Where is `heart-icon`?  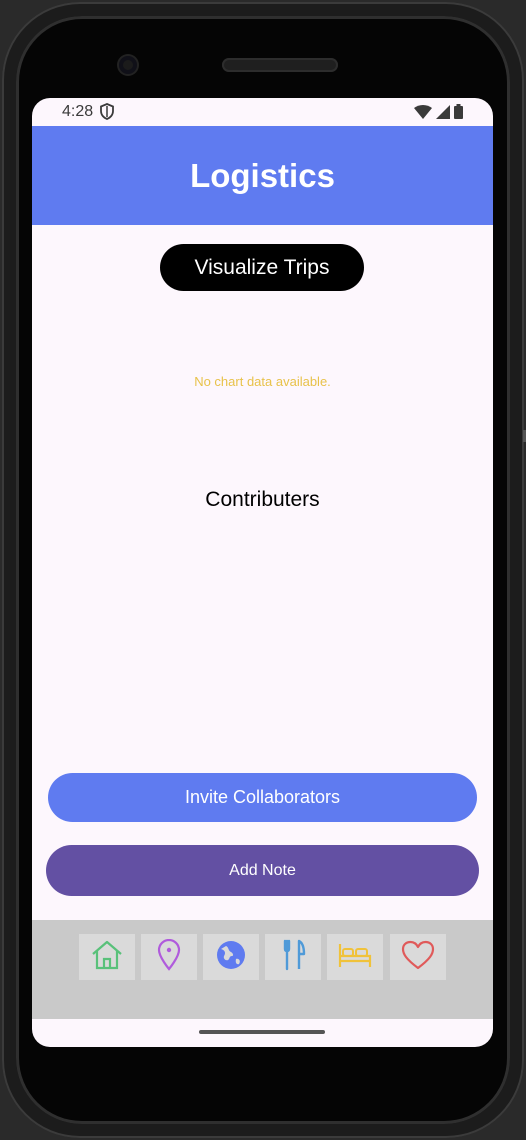
heart-icon is located at coordinates (418, 957).